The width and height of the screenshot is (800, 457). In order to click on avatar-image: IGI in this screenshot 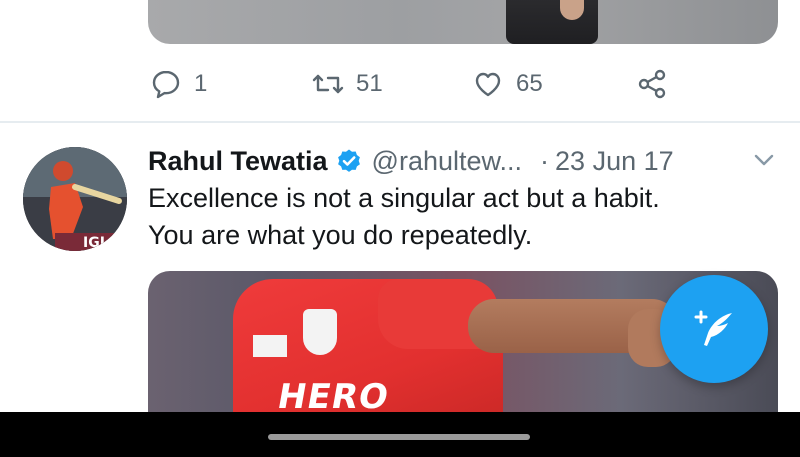, I will do `click(75, 199)`.